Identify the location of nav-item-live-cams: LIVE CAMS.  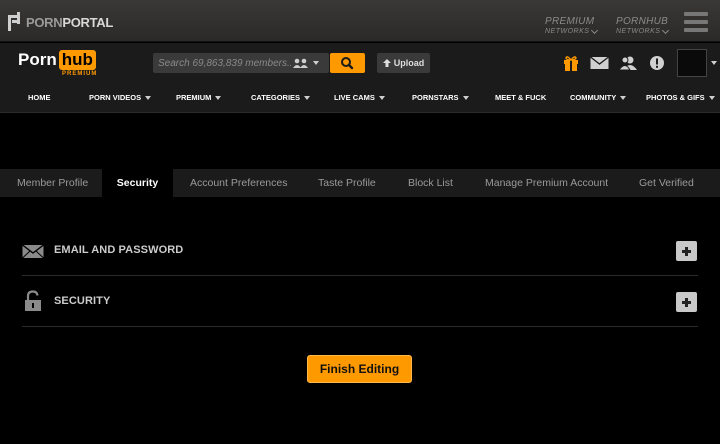
(359, 97).